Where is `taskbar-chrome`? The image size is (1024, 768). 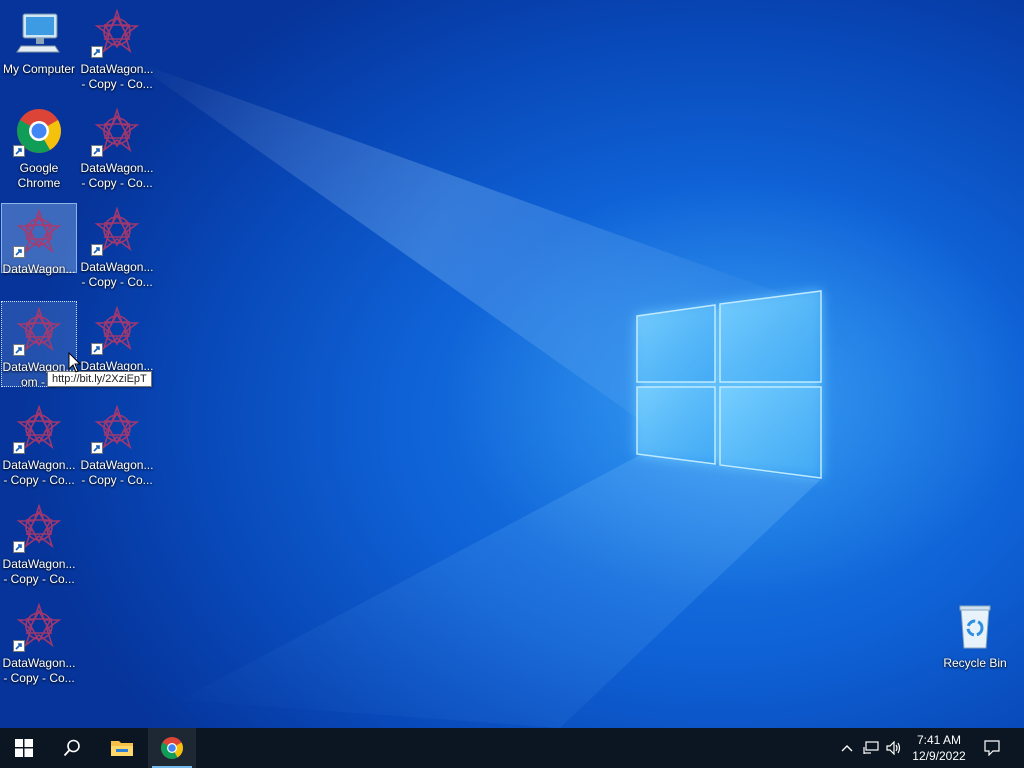
taskbar-chrome is located at coordinates (172, 748).